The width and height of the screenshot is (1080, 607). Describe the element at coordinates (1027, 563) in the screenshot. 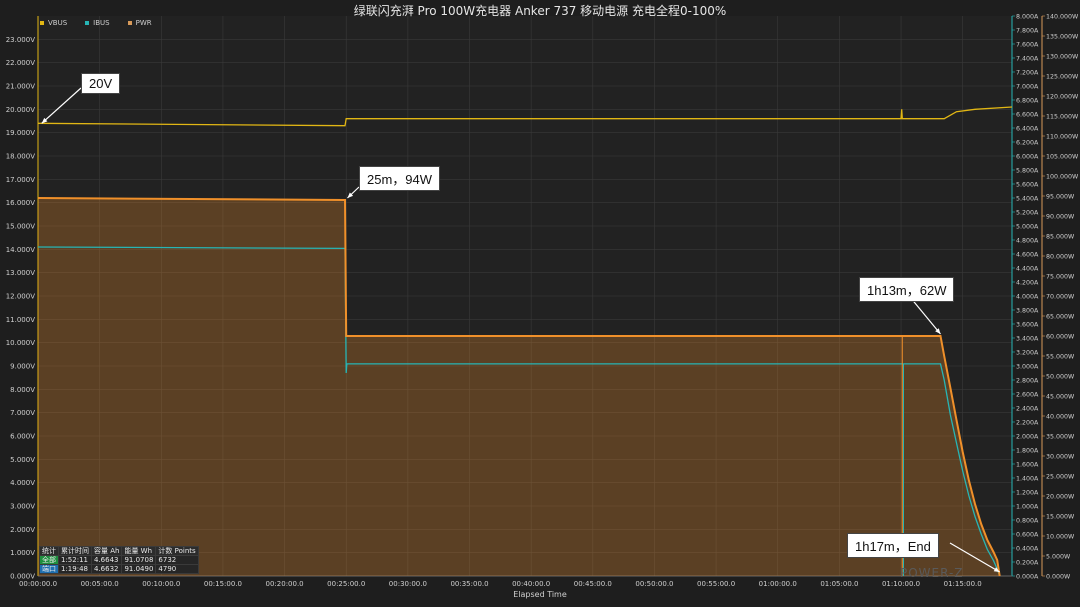

I see `y-right-amp-tick-label: 0.200A` at that location.